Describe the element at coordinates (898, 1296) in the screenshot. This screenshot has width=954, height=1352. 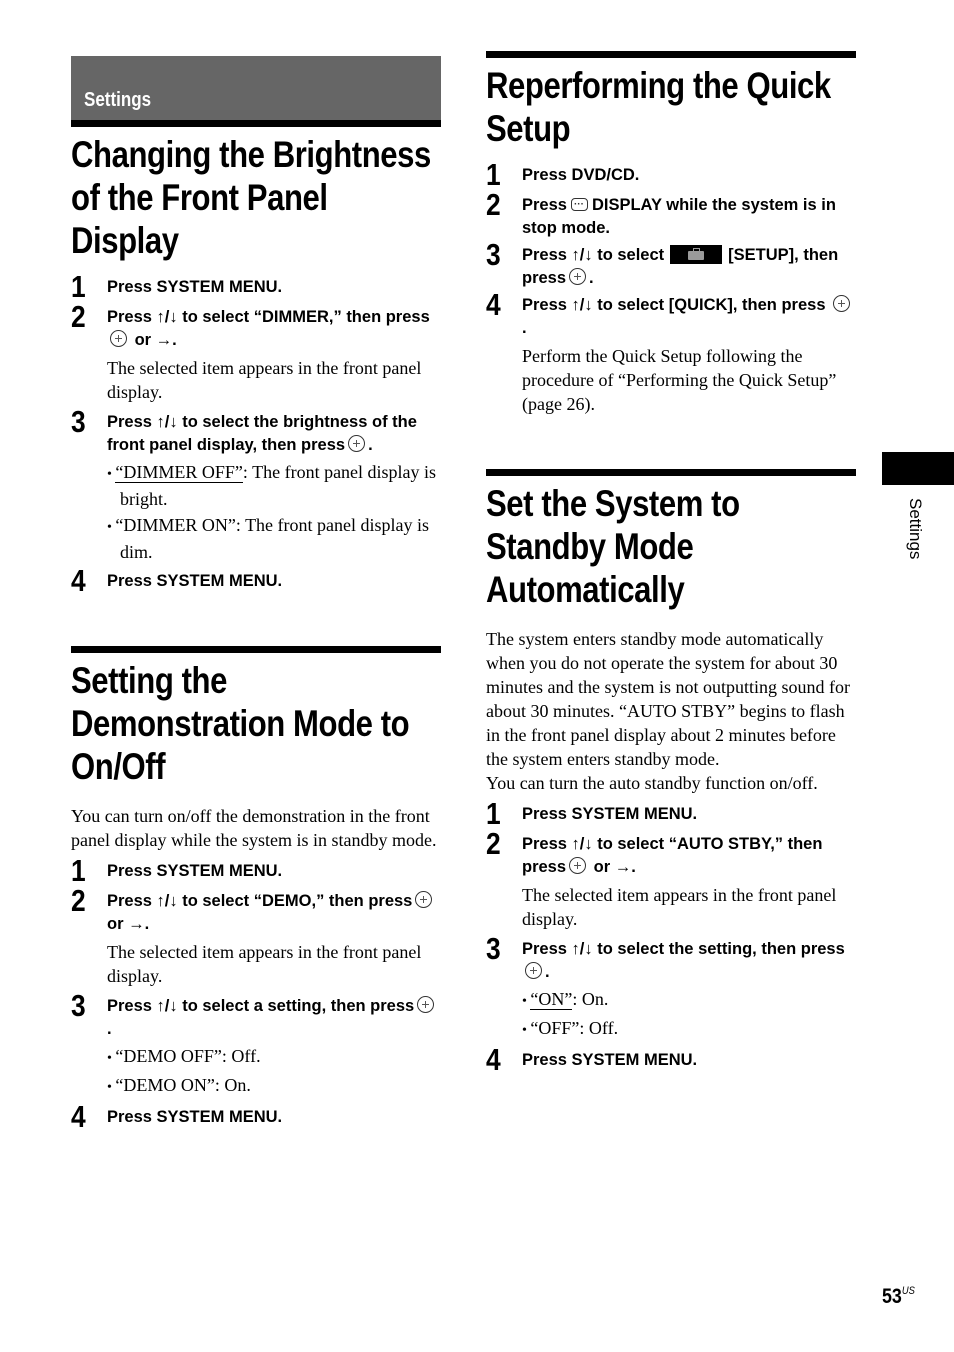
I see `page-number: 53US` at that location.